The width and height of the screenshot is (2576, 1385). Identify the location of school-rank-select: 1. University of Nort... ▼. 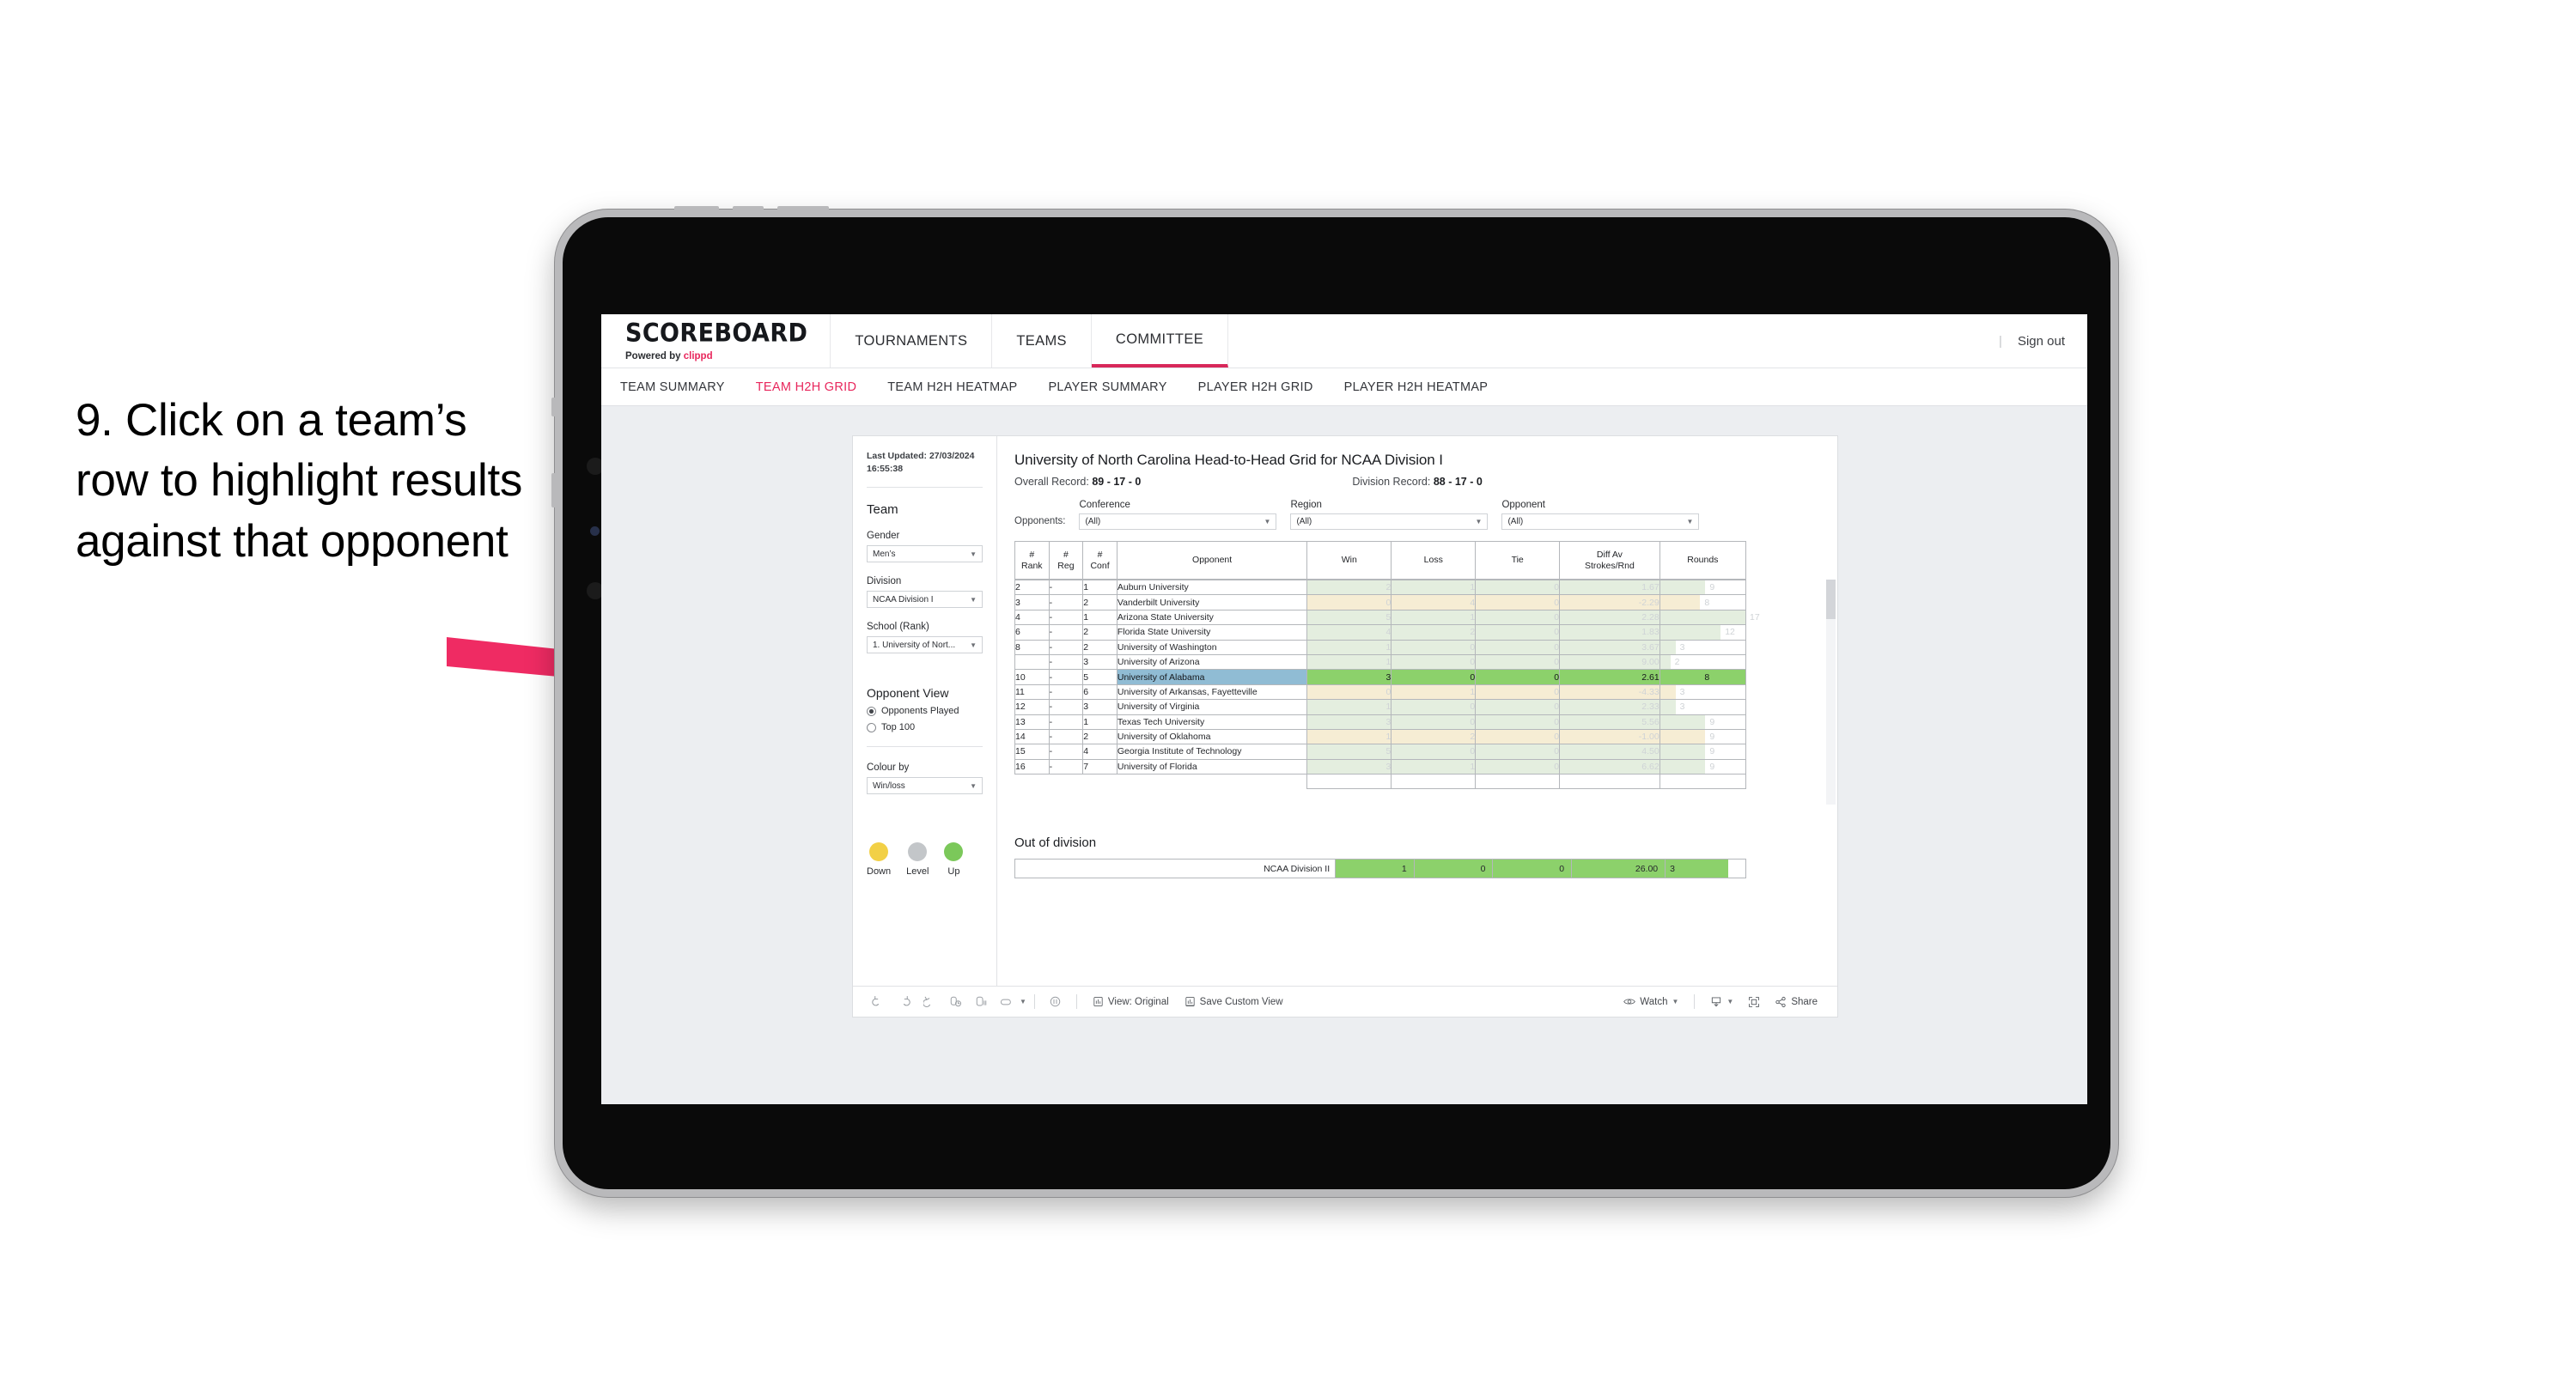
(925, 645).